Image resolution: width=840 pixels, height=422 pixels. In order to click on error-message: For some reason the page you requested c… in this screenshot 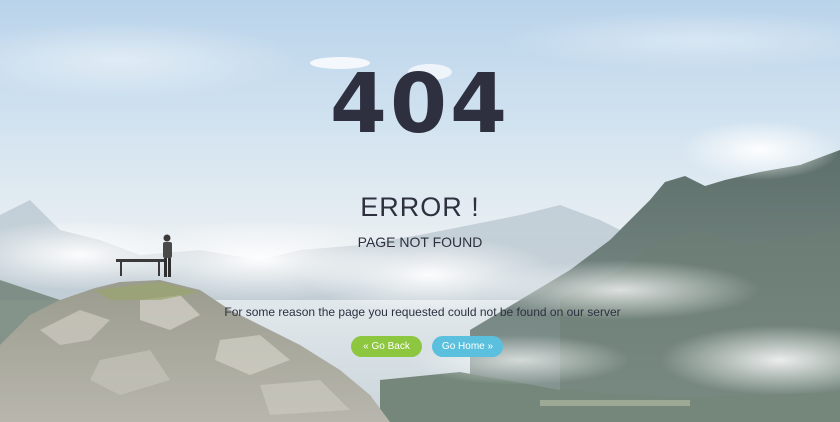, I will do `click(422, 312)`.